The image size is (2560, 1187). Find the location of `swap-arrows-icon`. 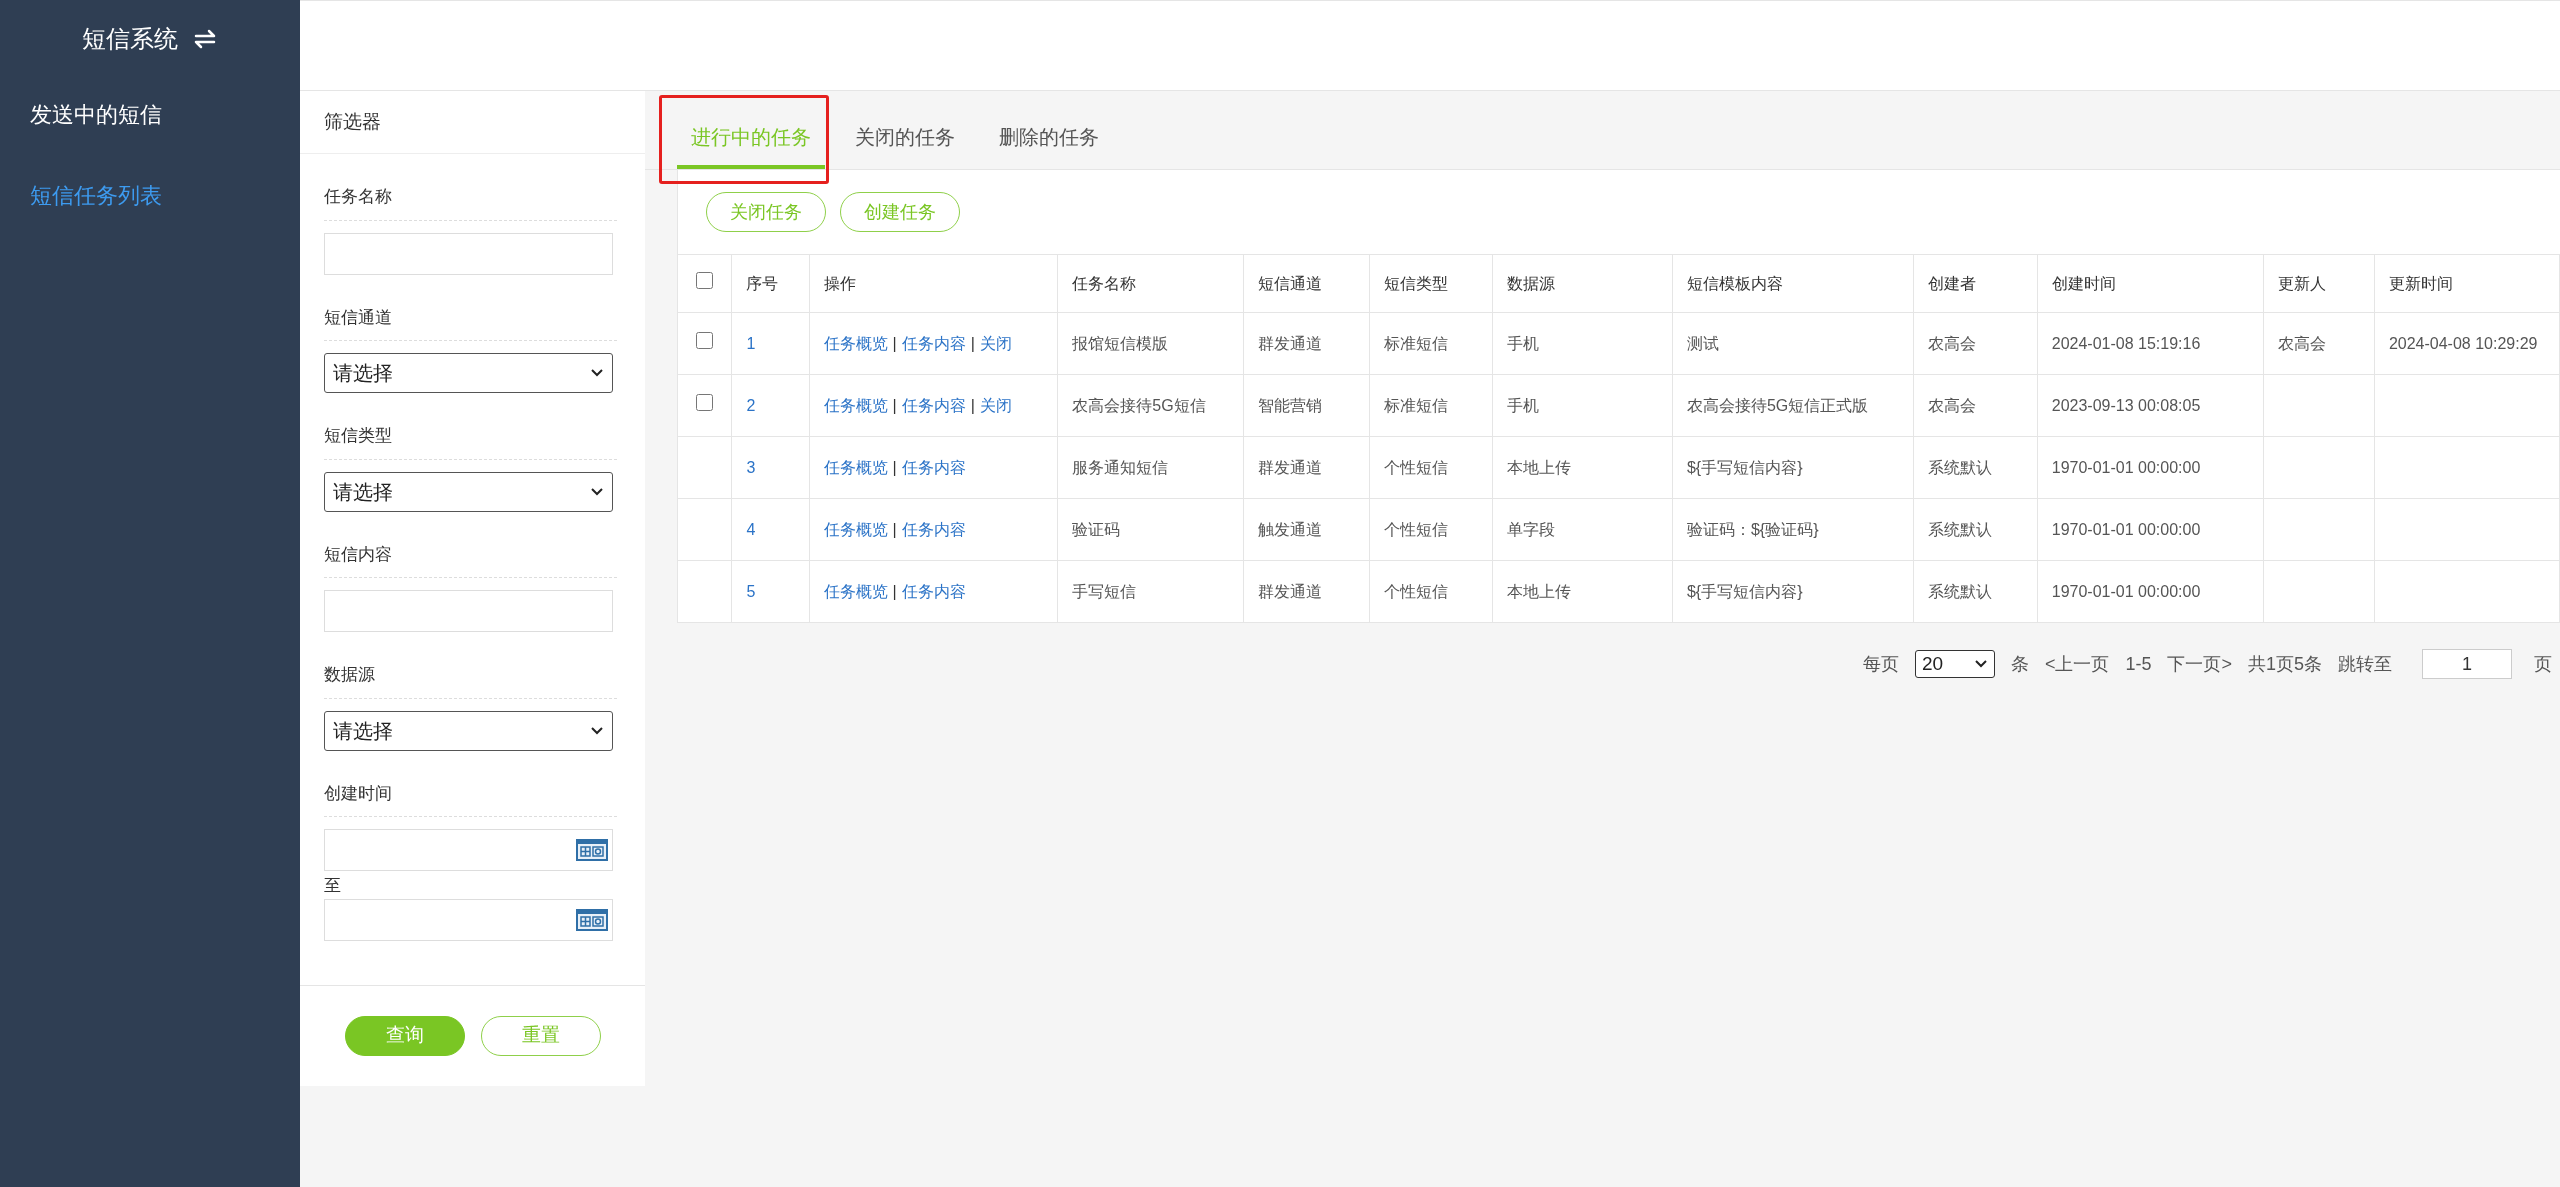

swap-arrows-icon is located at coordinates (205, 39).